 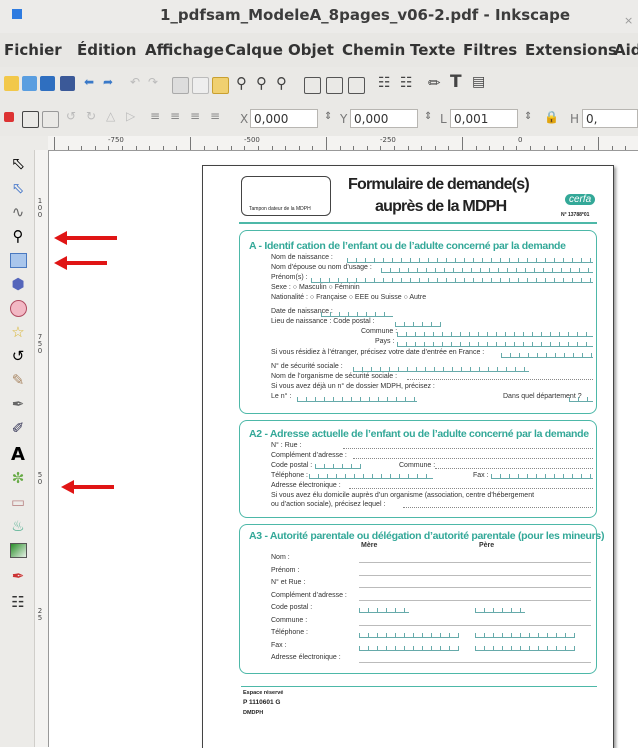 I want to click on rotate-cw-icon: ↻, so click(x=91, y=116).